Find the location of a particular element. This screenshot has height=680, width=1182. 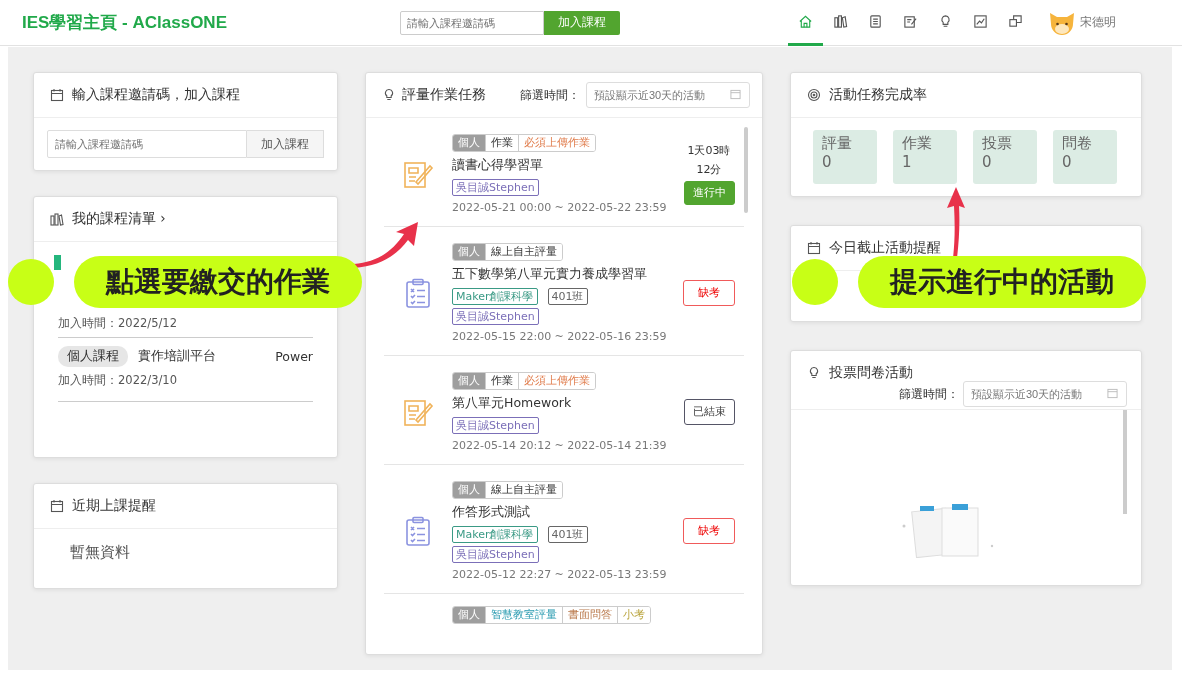

edit-icon is located at coordinates (910, 21).